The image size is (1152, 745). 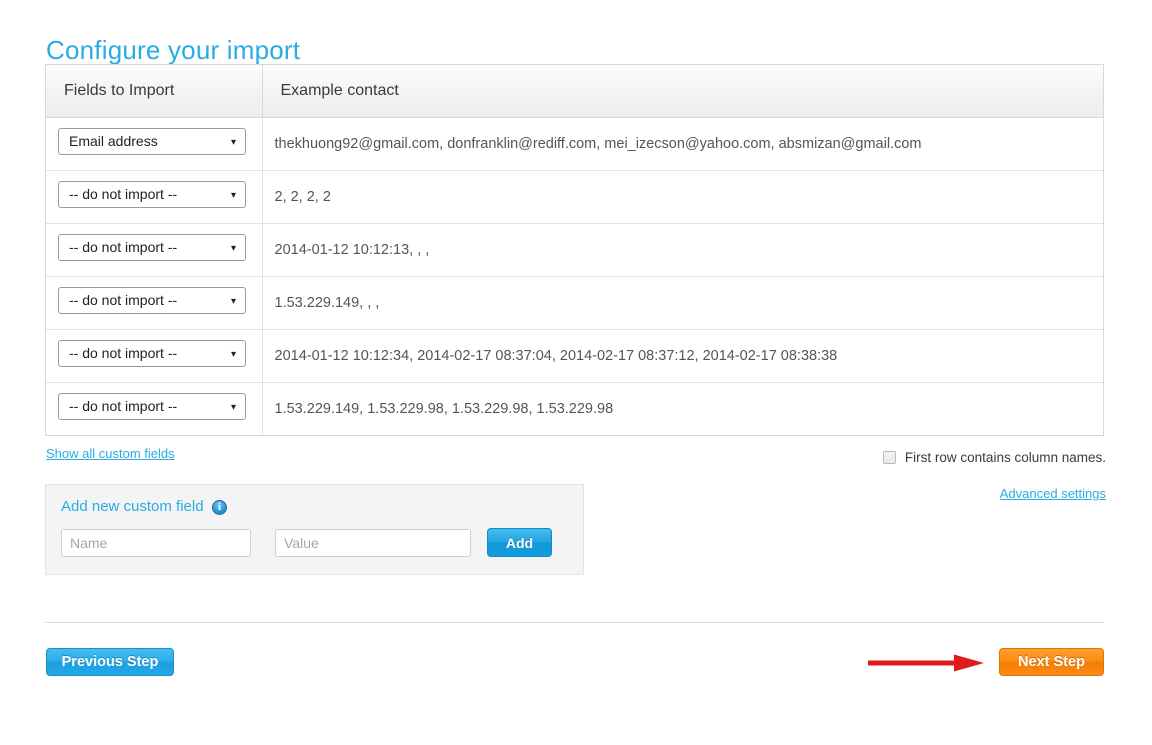 I want to click on first-row-checkbox-label: First row contains column names., so click(x=1005, y=457).